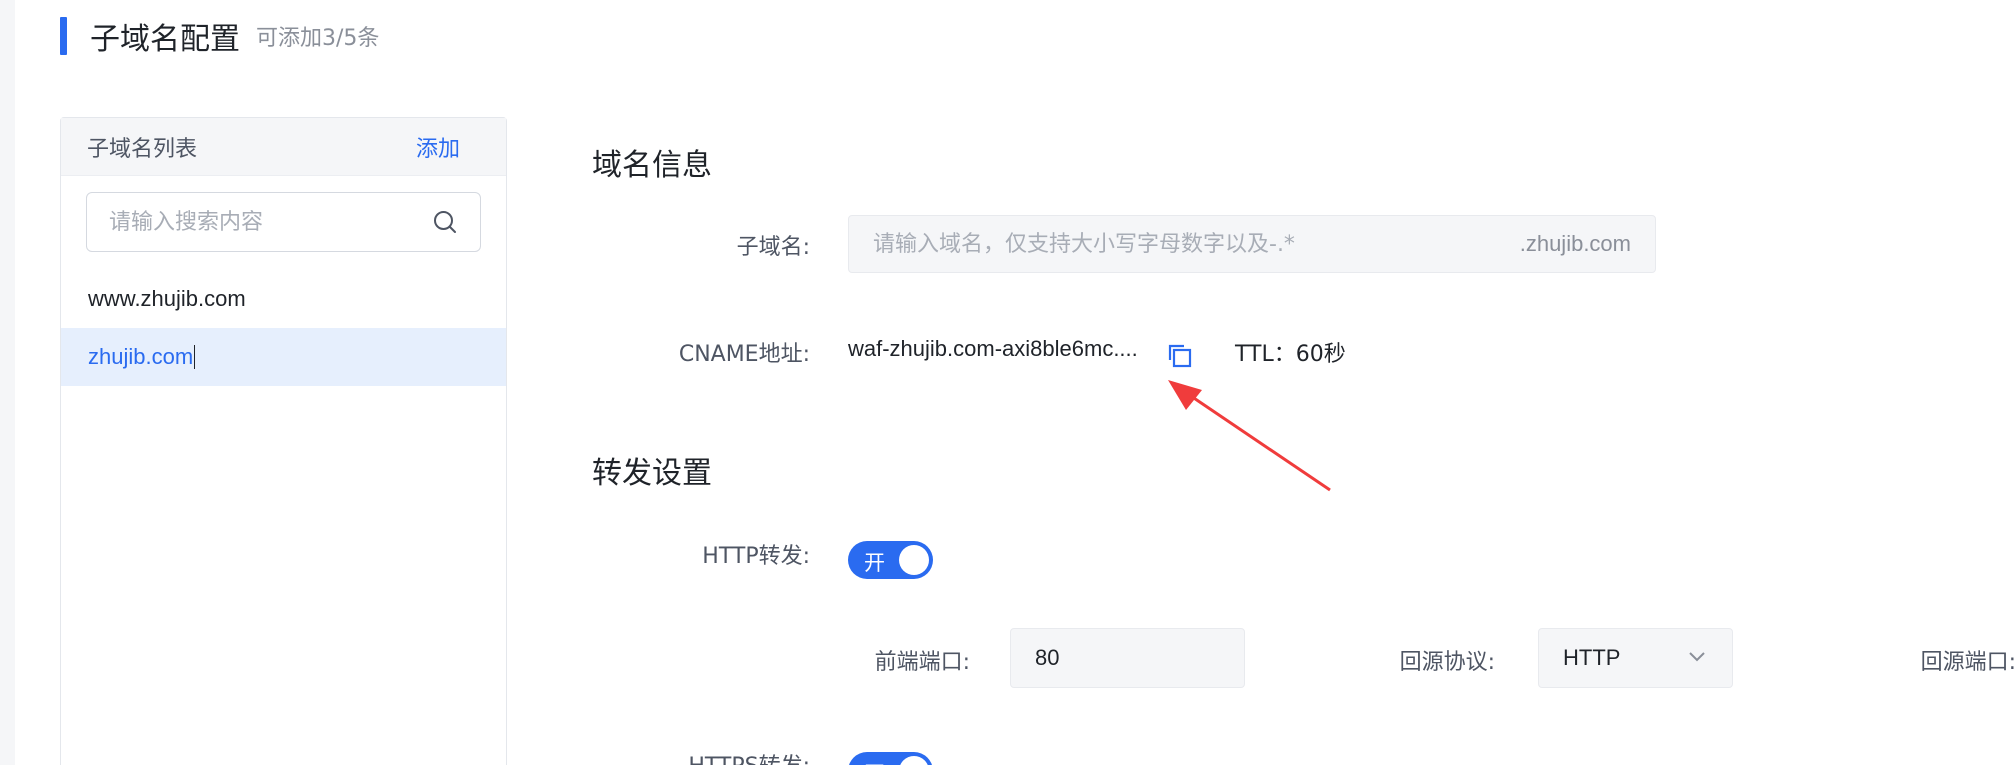 The width and height of the screenshot is (2016, 765). Describe the element at coordinates (283, 357) in the screenshot. I see `list-item-active: zhujib.com` at that location.